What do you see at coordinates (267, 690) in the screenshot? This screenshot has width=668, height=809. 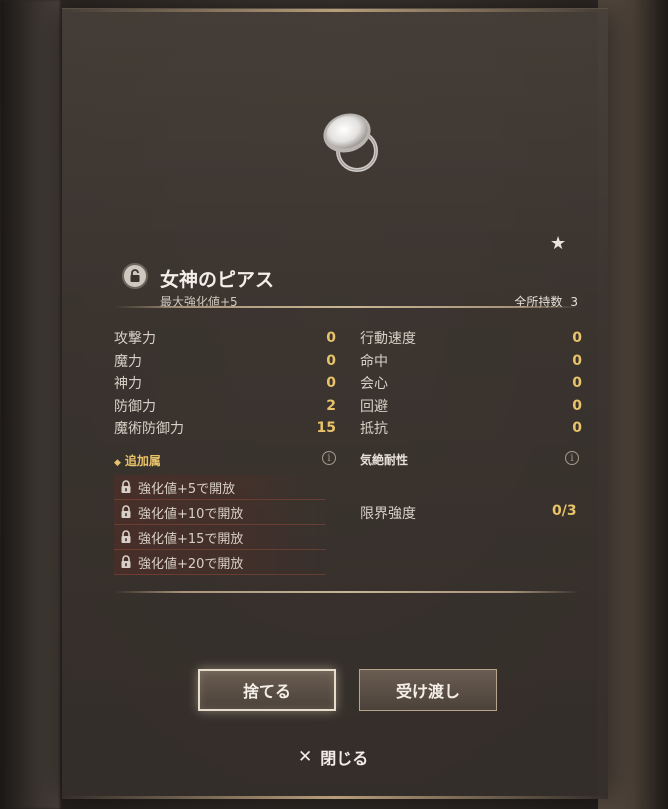 I see `discard-button: 捨てる` at bounding box center [267, 690].